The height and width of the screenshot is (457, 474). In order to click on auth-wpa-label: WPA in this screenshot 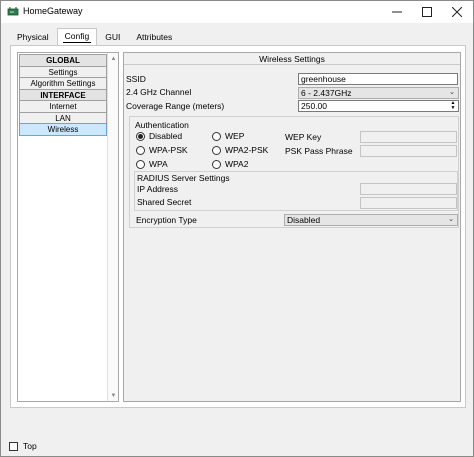, I will do `click(158, 164)`.